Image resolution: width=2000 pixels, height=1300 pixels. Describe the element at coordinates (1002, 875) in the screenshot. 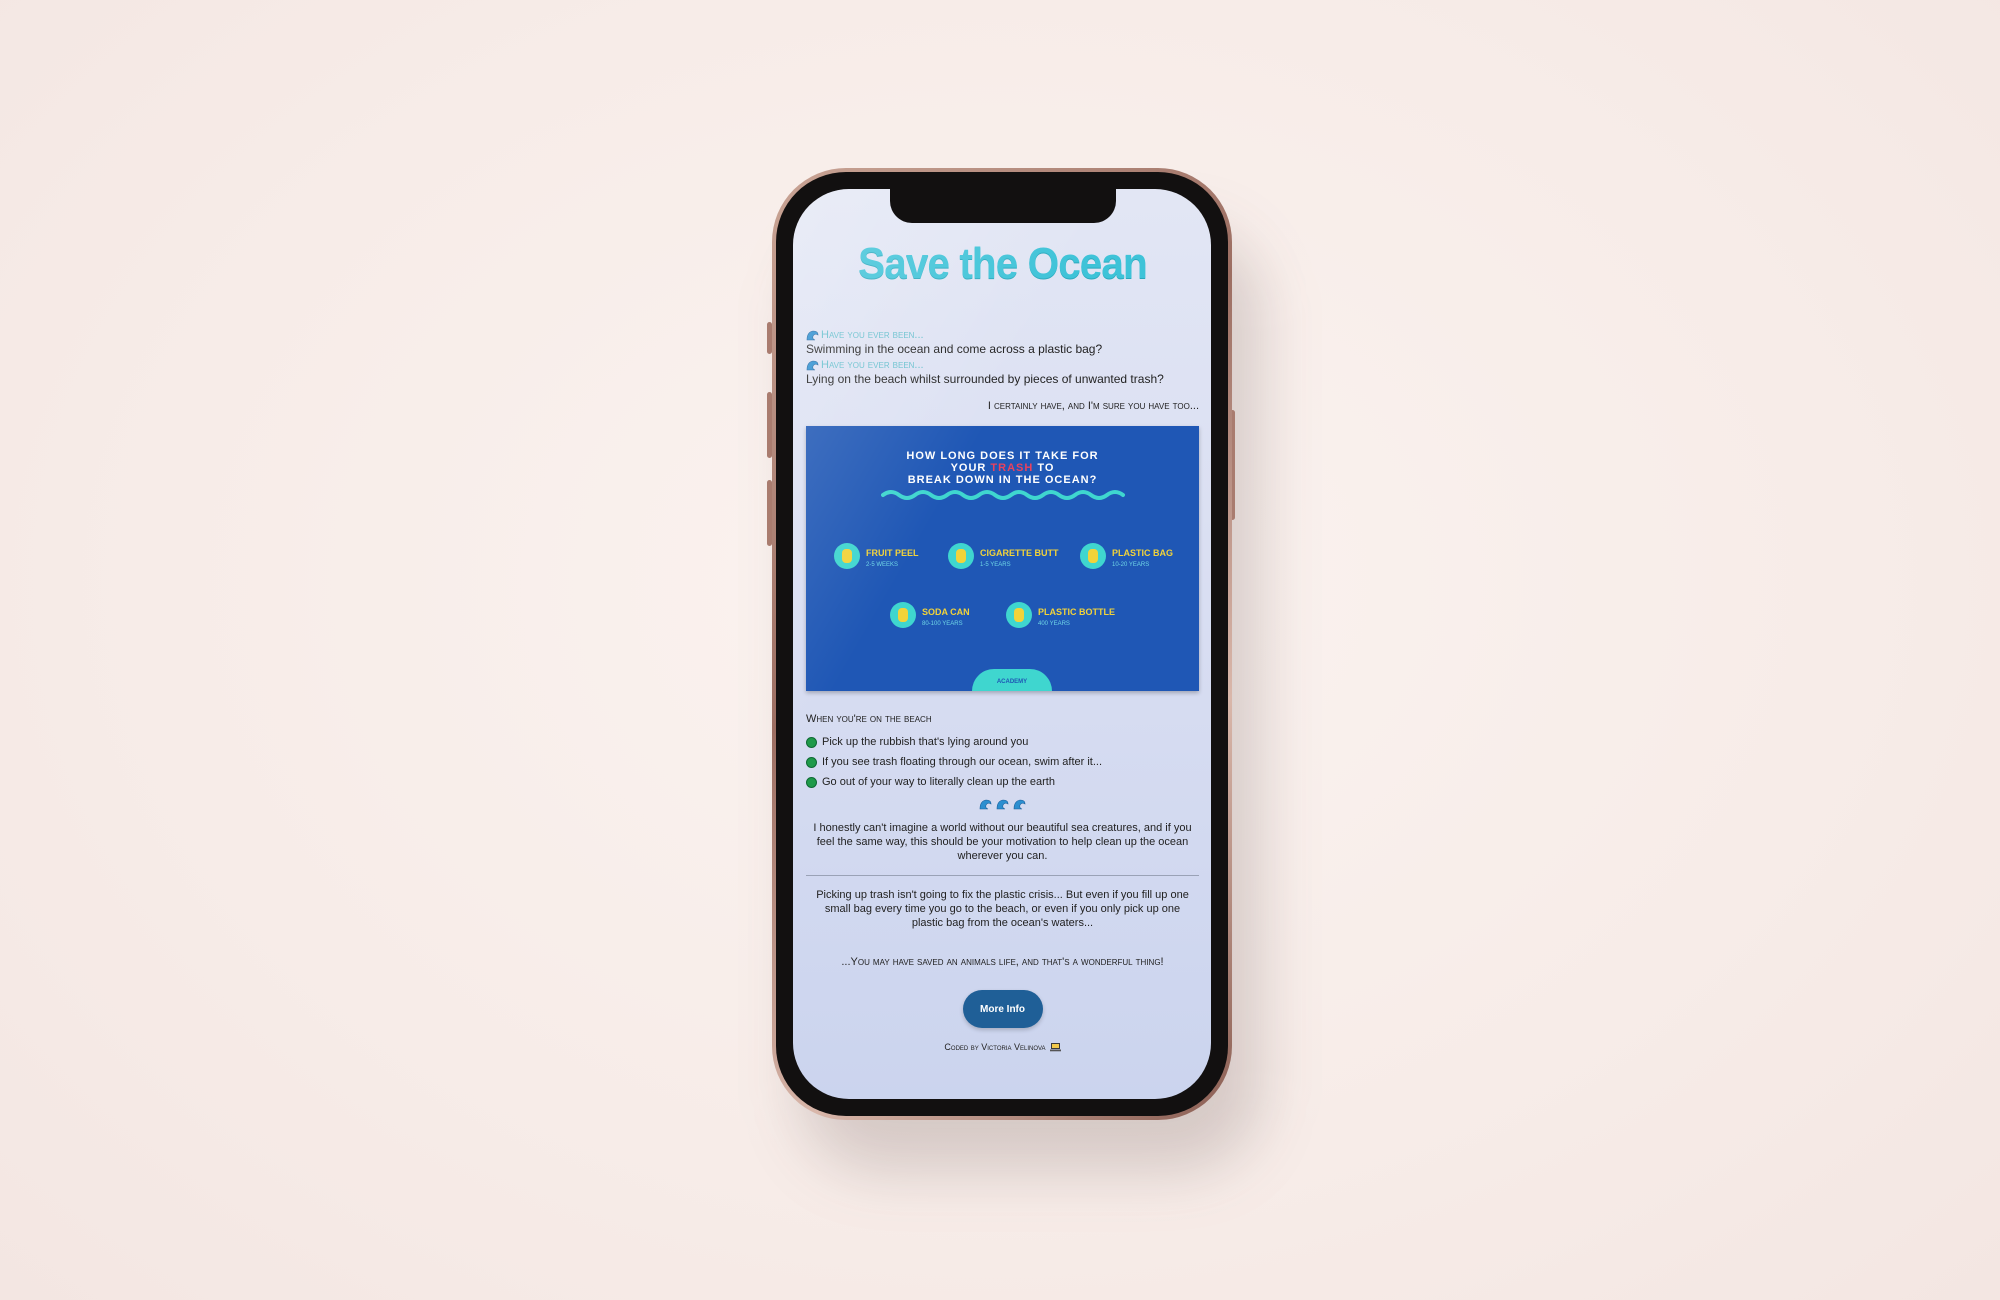

I see `section-divider` at that location.